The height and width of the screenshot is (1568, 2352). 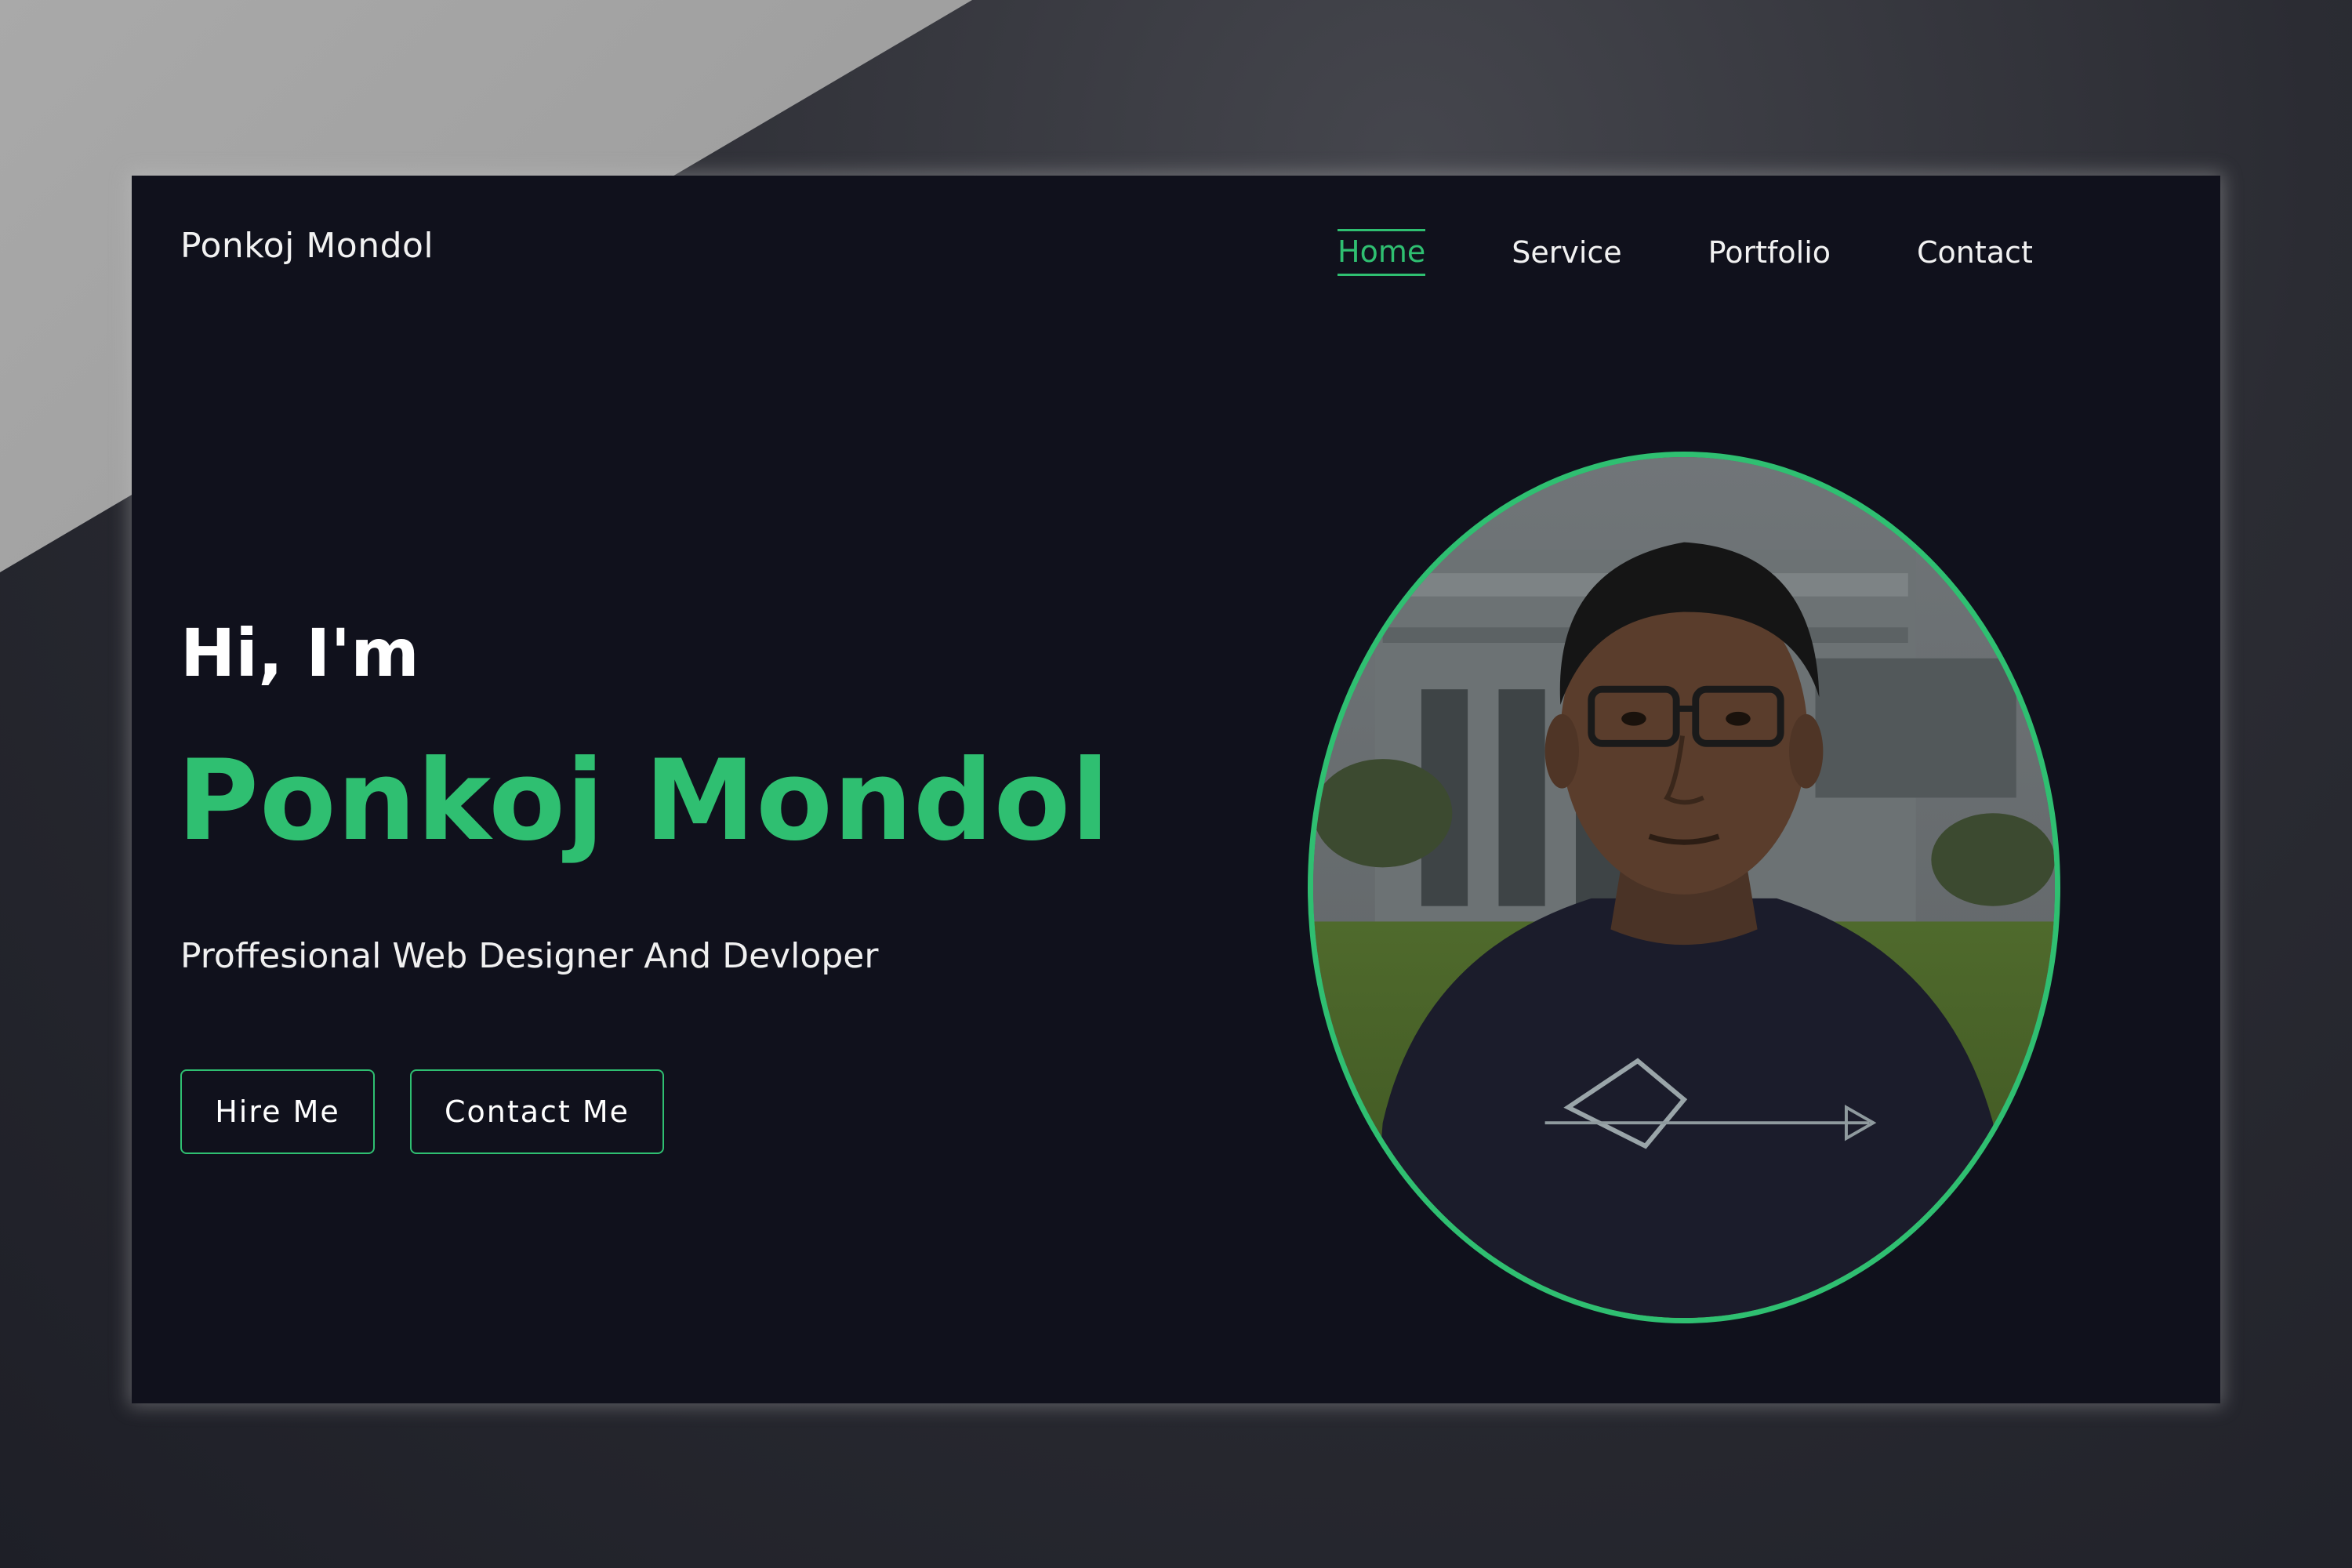 I want to click on hero-greeting: Hi, I'm, so click(x=299, y=653).